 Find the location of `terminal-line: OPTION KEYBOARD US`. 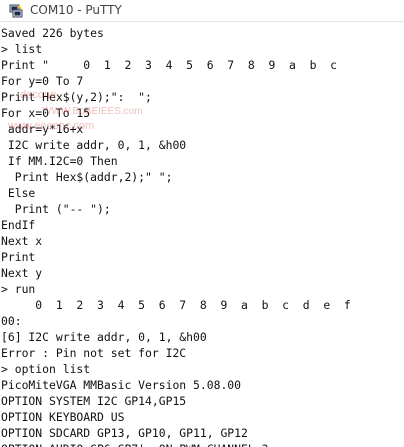

terminal-line: OPTION KEYBOARD US is located at coordinates (63, 417).